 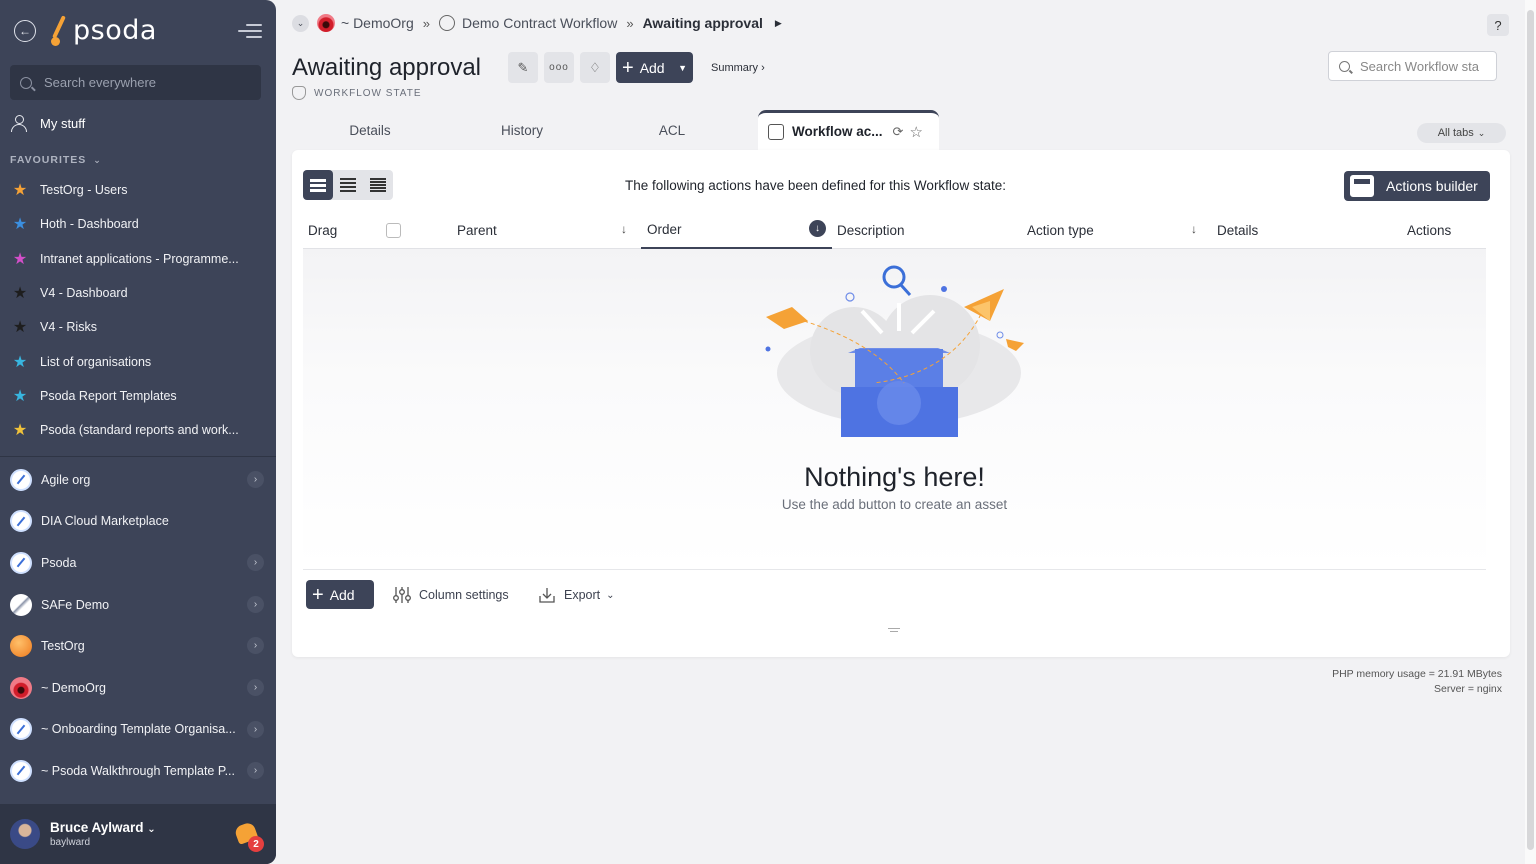 What do you see at coordinates (138, 688) in the screenshot?
I see `org-item-demoorg: ~ DemoOrg ›` at bounding box center [138, 688].